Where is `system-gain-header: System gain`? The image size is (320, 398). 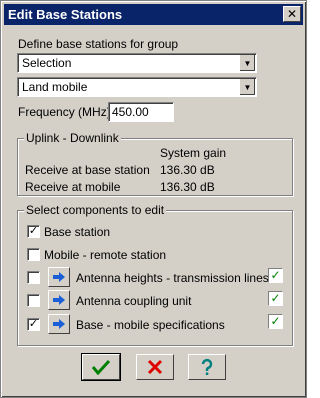 system-gain-header: System gain is located at coordinates (193, 153).